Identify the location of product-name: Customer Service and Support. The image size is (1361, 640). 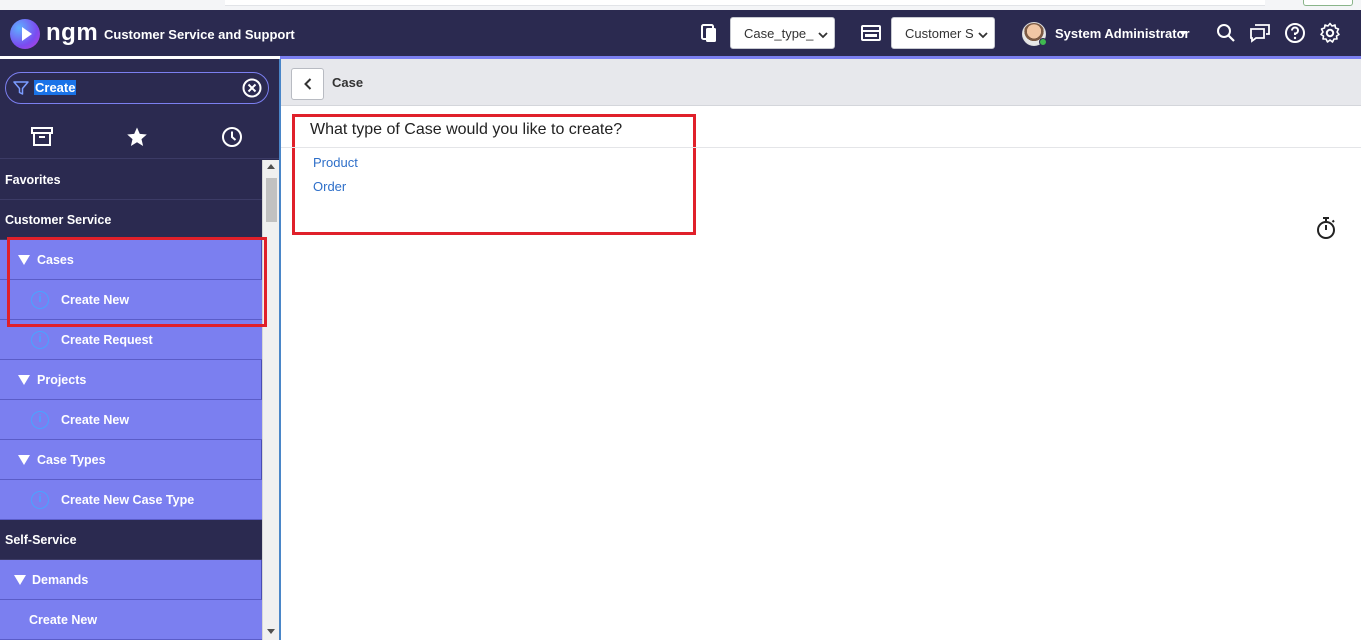
(199, 34).